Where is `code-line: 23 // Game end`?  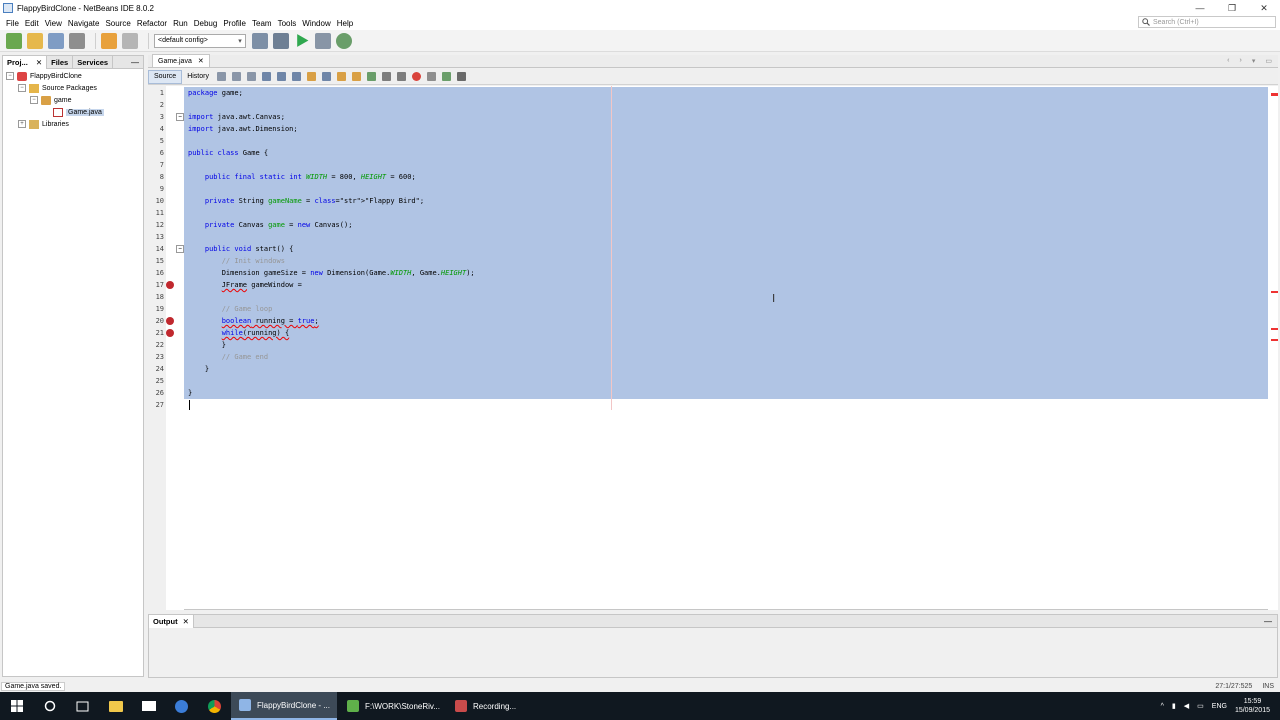
code-line: 23 // Game end is located at coordinates (713, 357).